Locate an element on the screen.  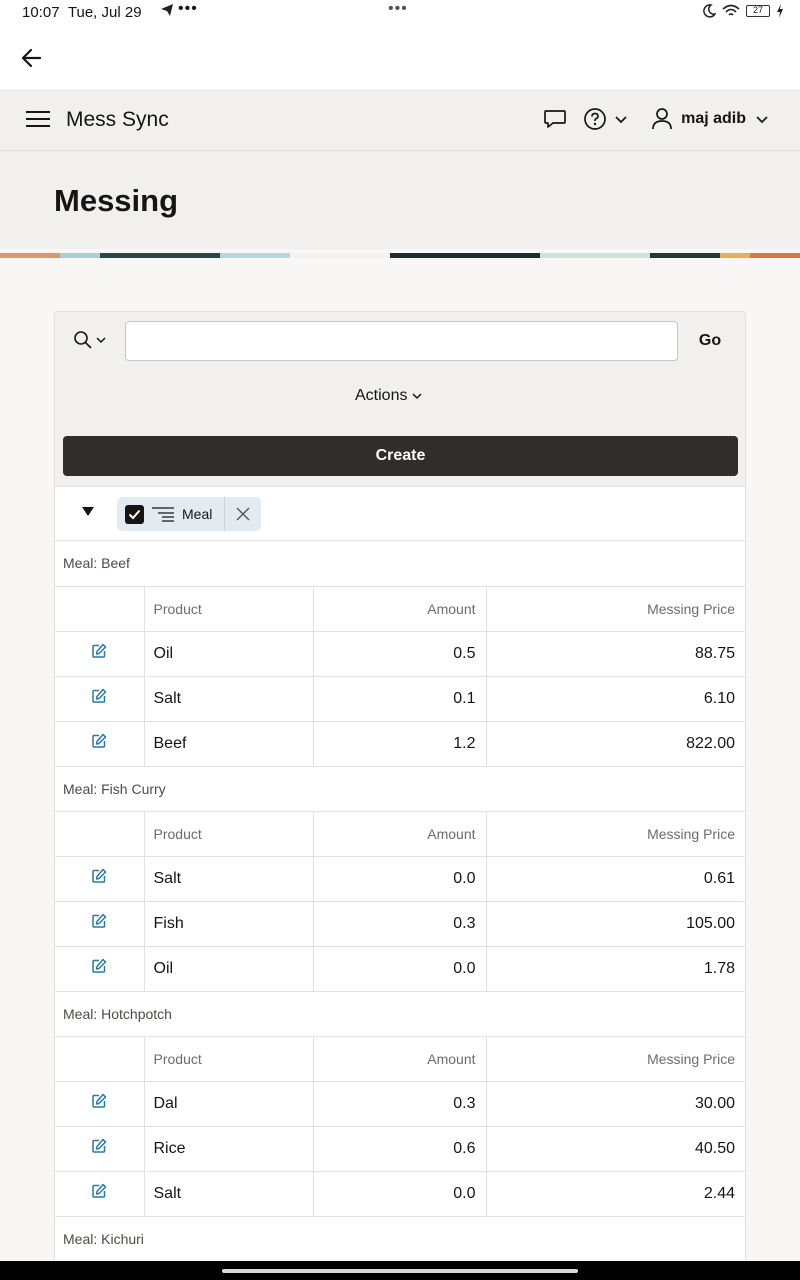
amount-cell: 0.6 is located at coordinates (399, 1149).